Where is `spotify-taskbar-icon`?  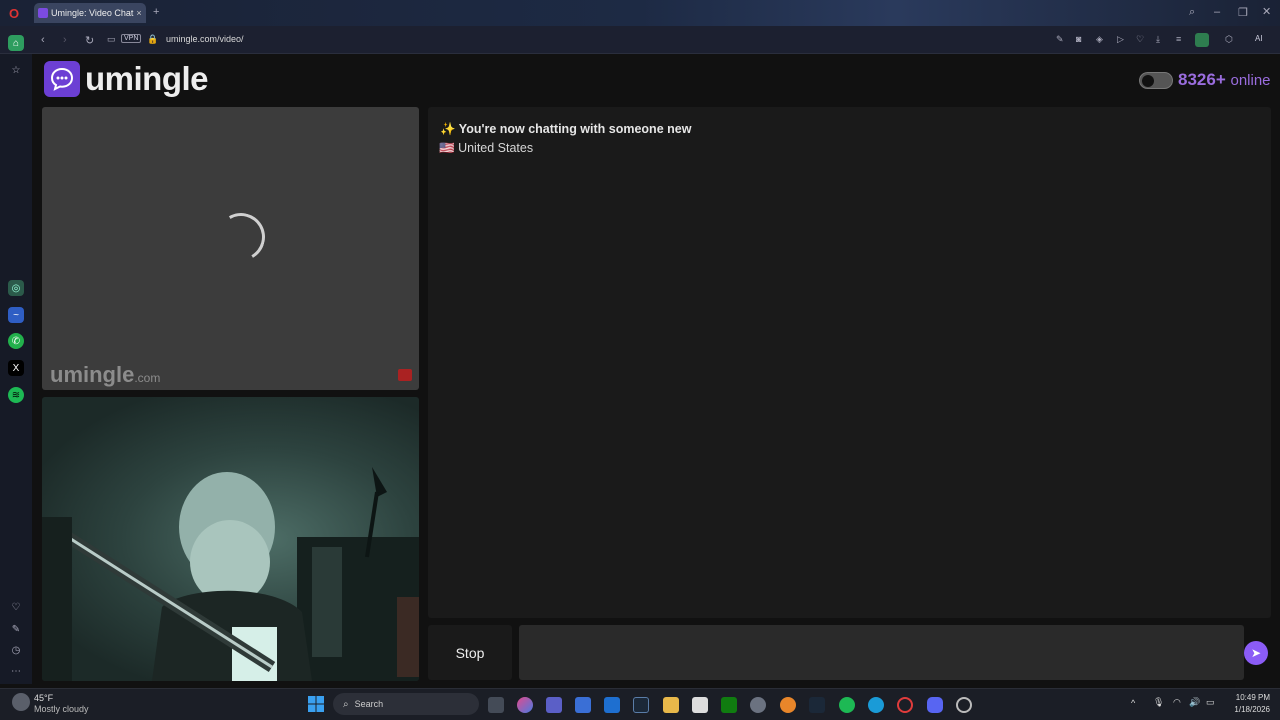 spotify-taskbar-icon is located at coordinates (847, 705).